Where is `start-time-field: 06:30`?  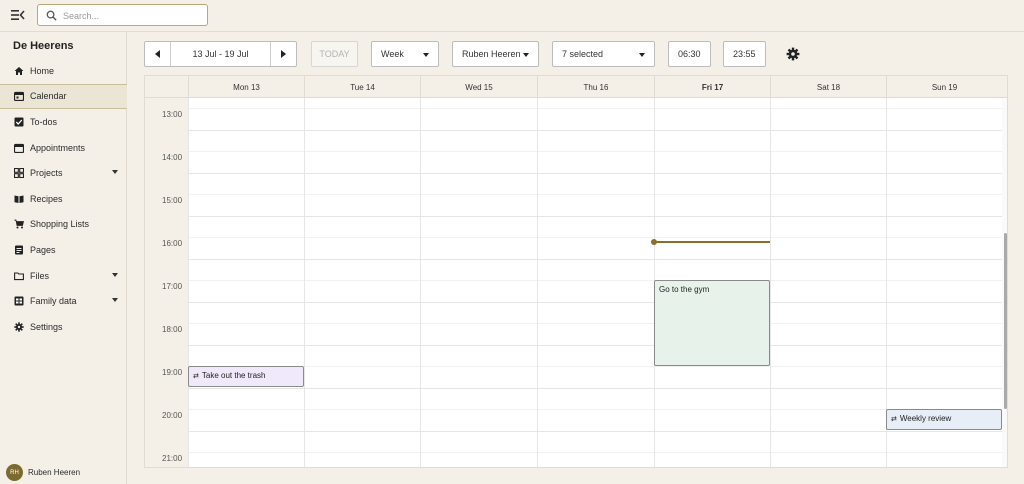
start-time-field: 06:30 is located at coordinates (689, 54).